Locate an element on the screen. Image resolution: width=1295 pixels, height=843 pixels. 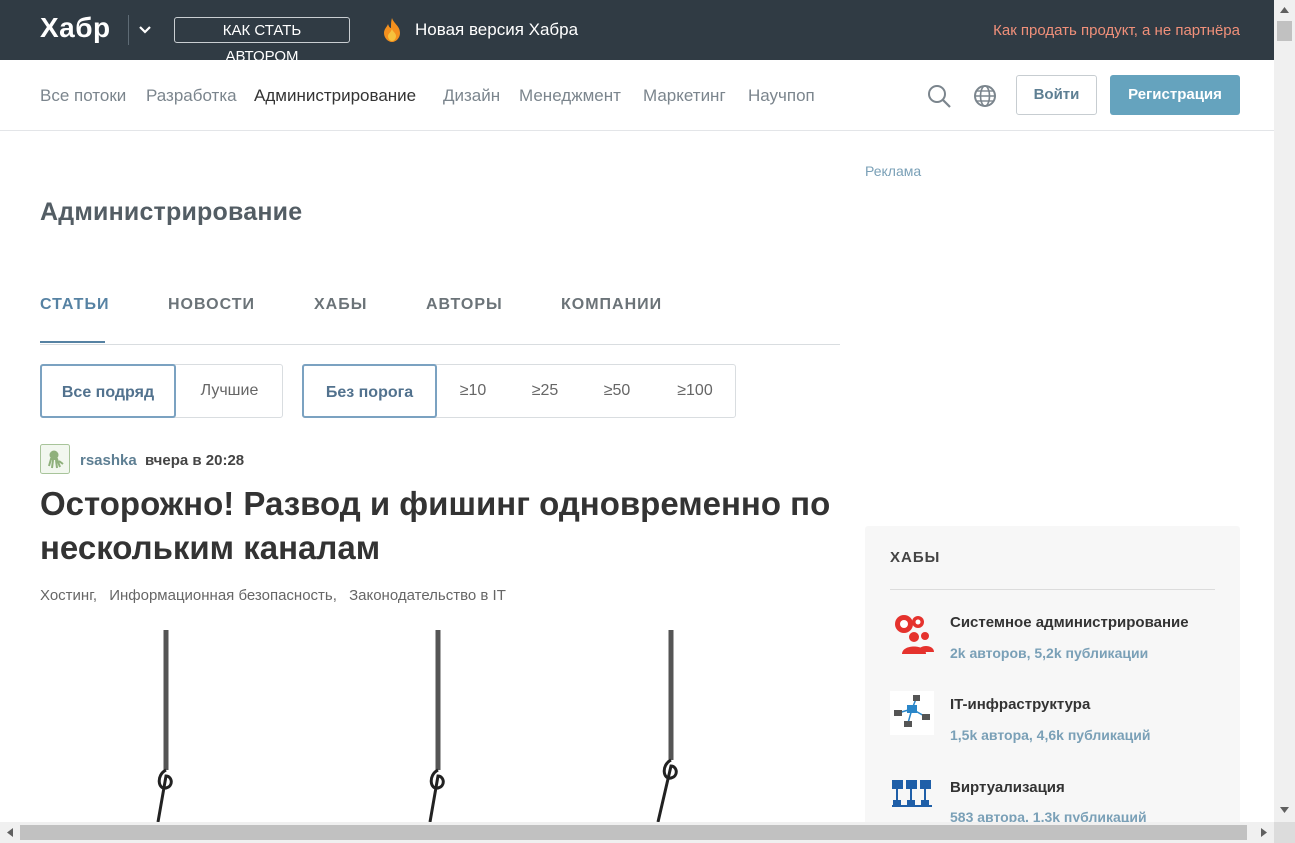
gears-people-icon is located at coordinates (912, 632).